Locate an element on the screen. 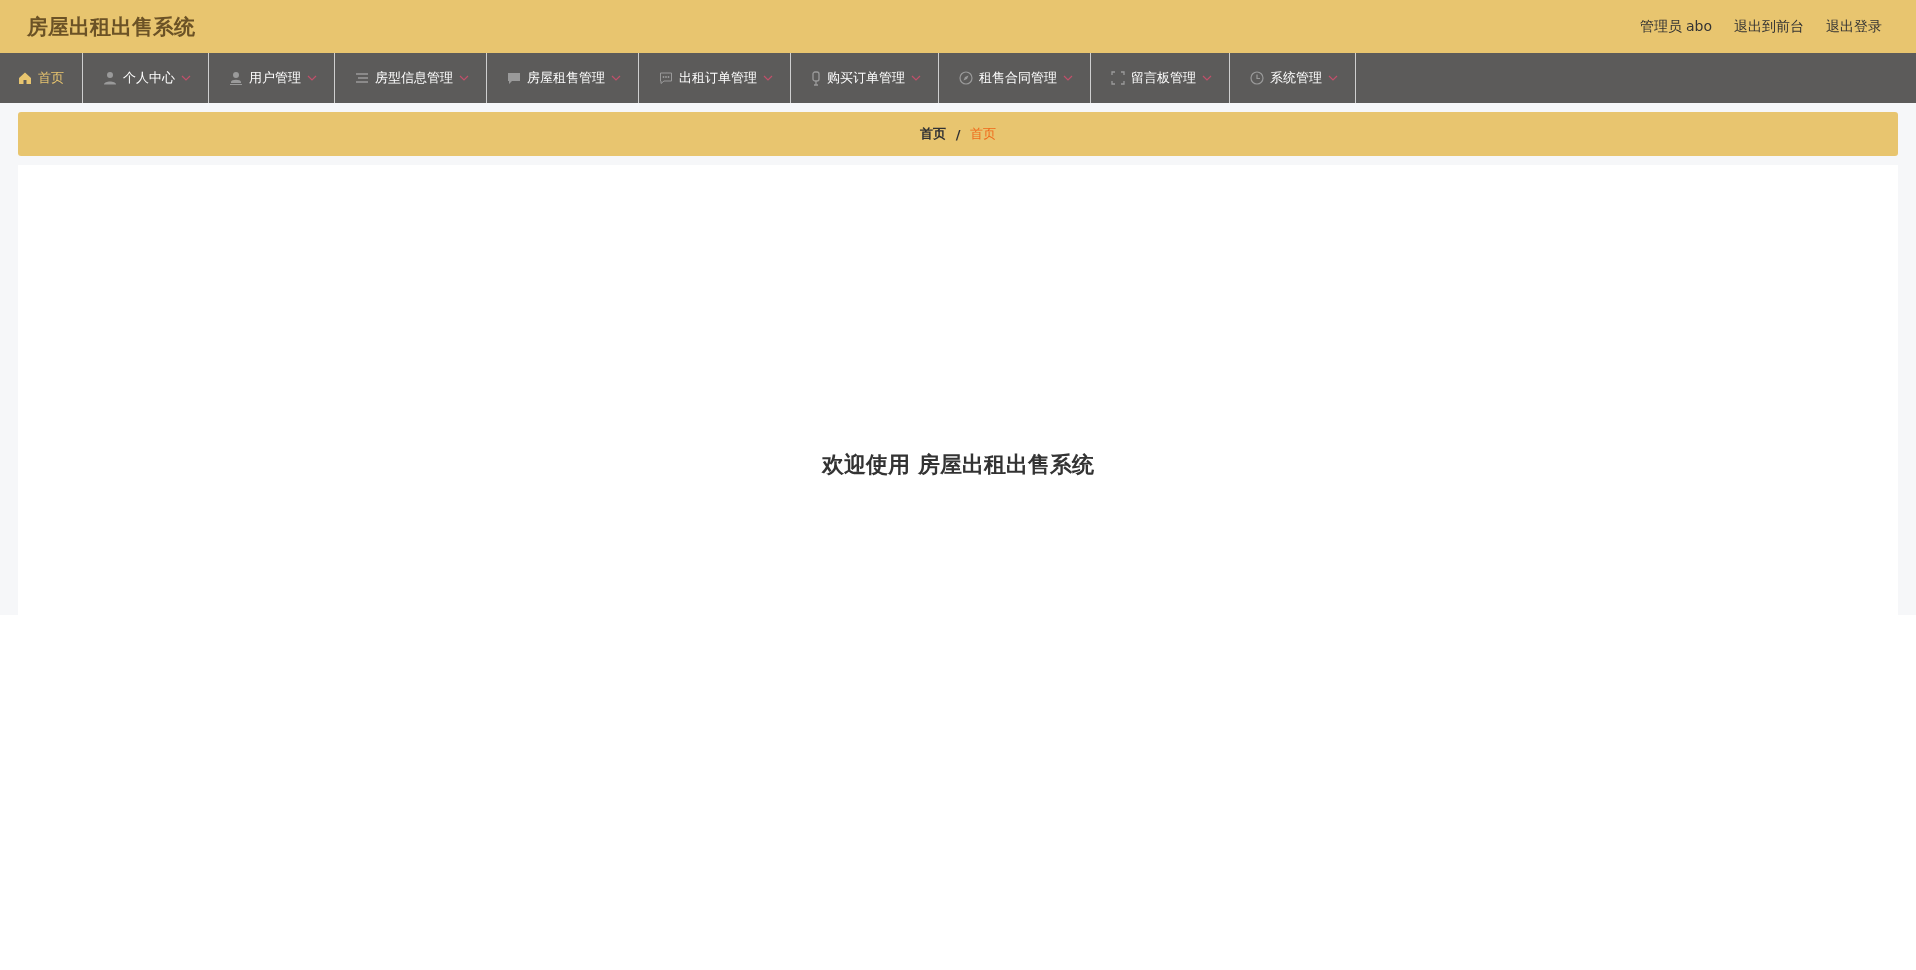 The width and height of the screenshot is (1916, 970). user-label: 管理员 abo is located at coordinates (1675, 26).